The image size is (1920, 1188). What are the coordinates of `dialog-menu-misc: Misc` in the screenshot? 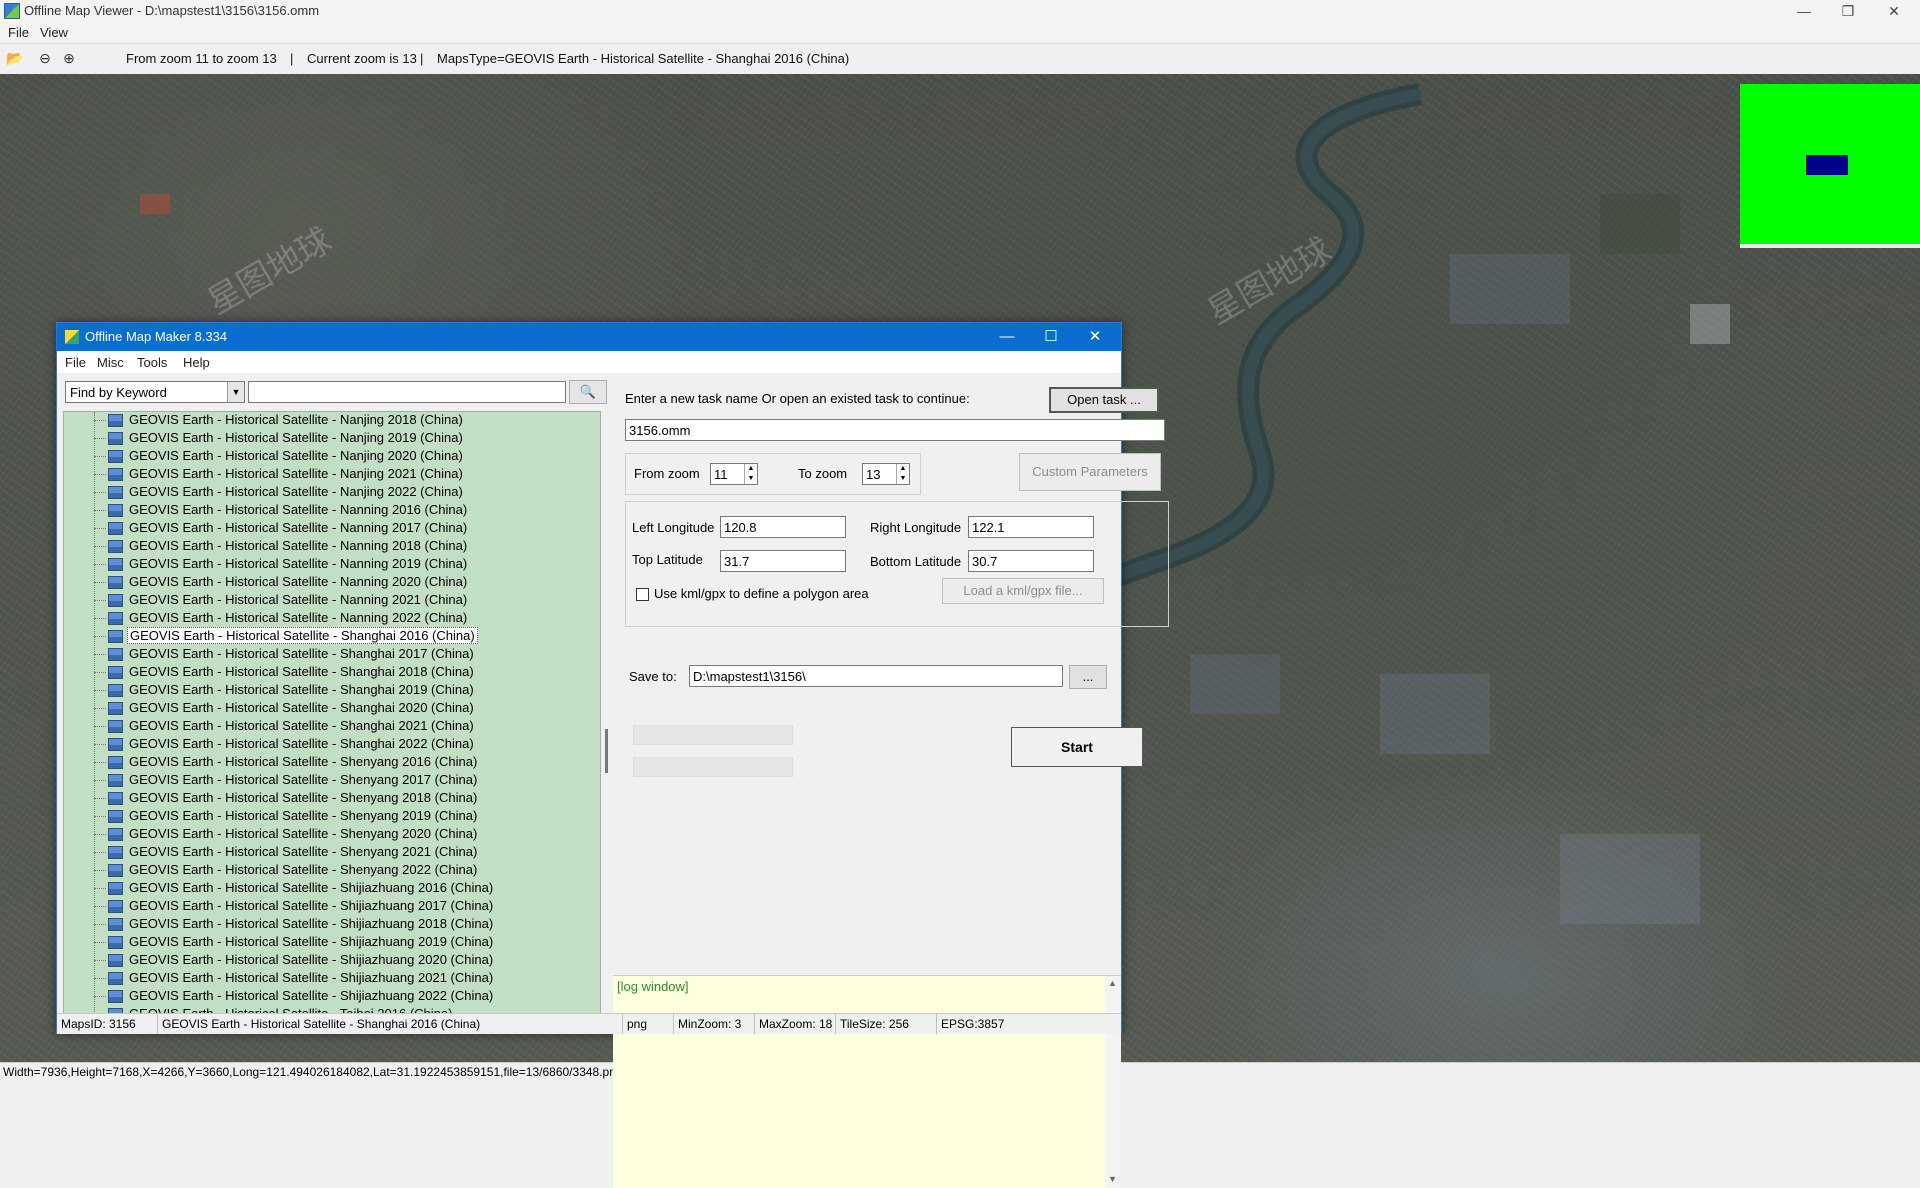 It's located at (110, 362).